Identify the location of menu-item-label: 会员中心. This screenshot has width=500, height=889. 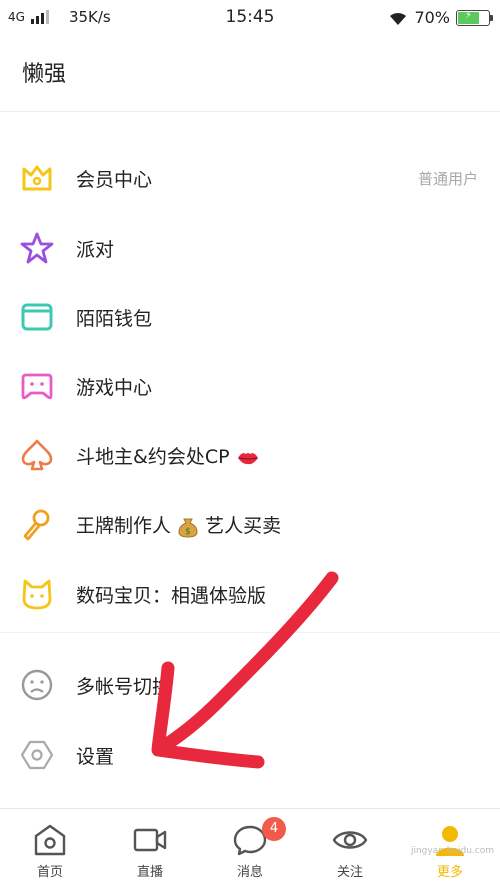
(114, 180).